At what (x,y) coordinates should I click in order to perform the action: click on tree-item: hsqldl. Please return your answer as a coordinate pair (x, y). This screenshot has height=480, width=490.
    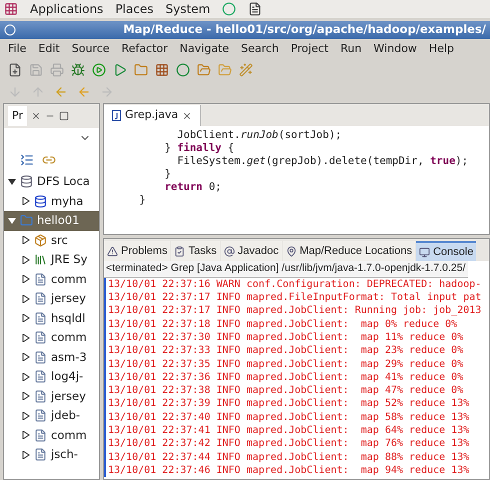
    Looking at the image, I should click on (51, 318).